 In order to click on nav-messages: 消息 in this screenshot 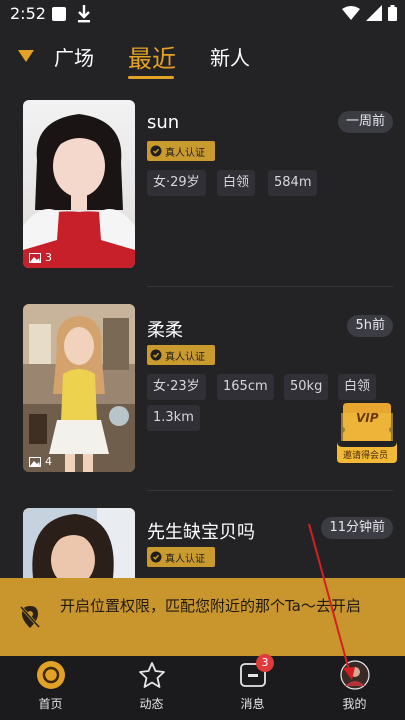, I will do `click(252, 688)`.